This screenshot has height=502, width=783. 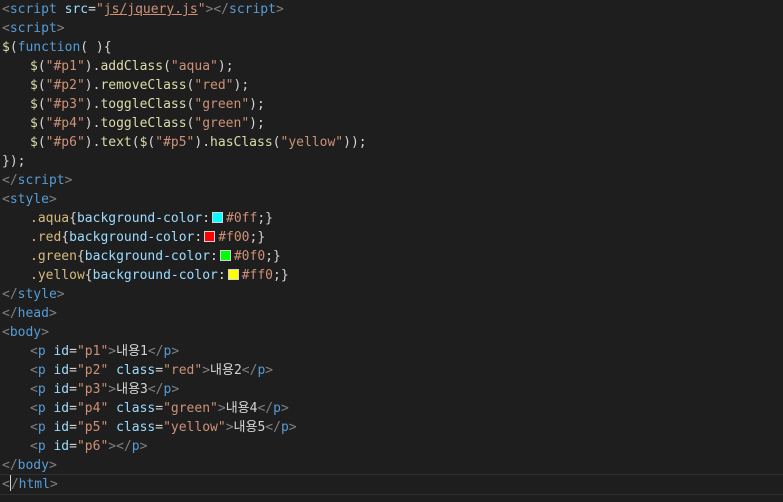 I want to click on code-token: "#p5", so click(x=175, y=142).